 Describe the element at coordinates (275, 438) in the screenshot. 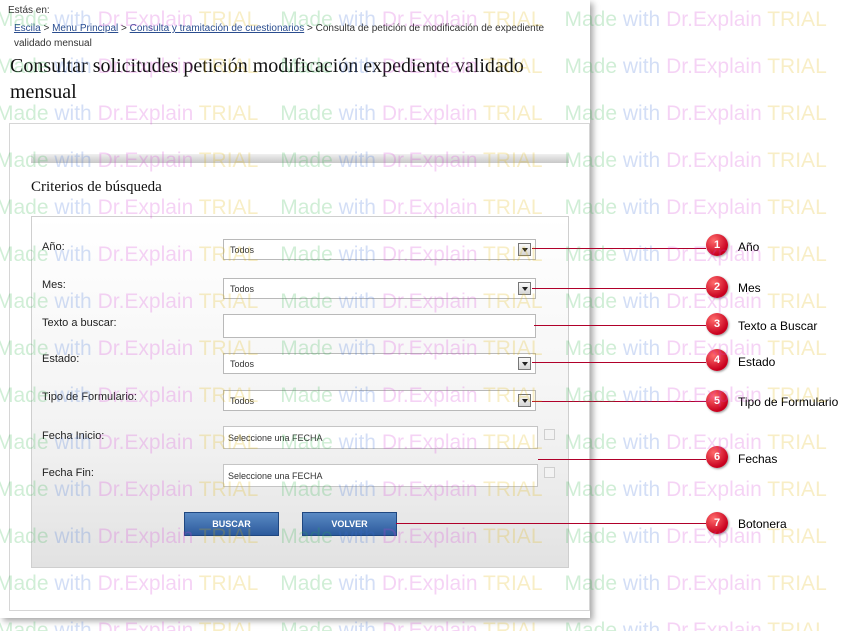

I see `fecha-inicio-value: Seleccione una FECHA` at that location.